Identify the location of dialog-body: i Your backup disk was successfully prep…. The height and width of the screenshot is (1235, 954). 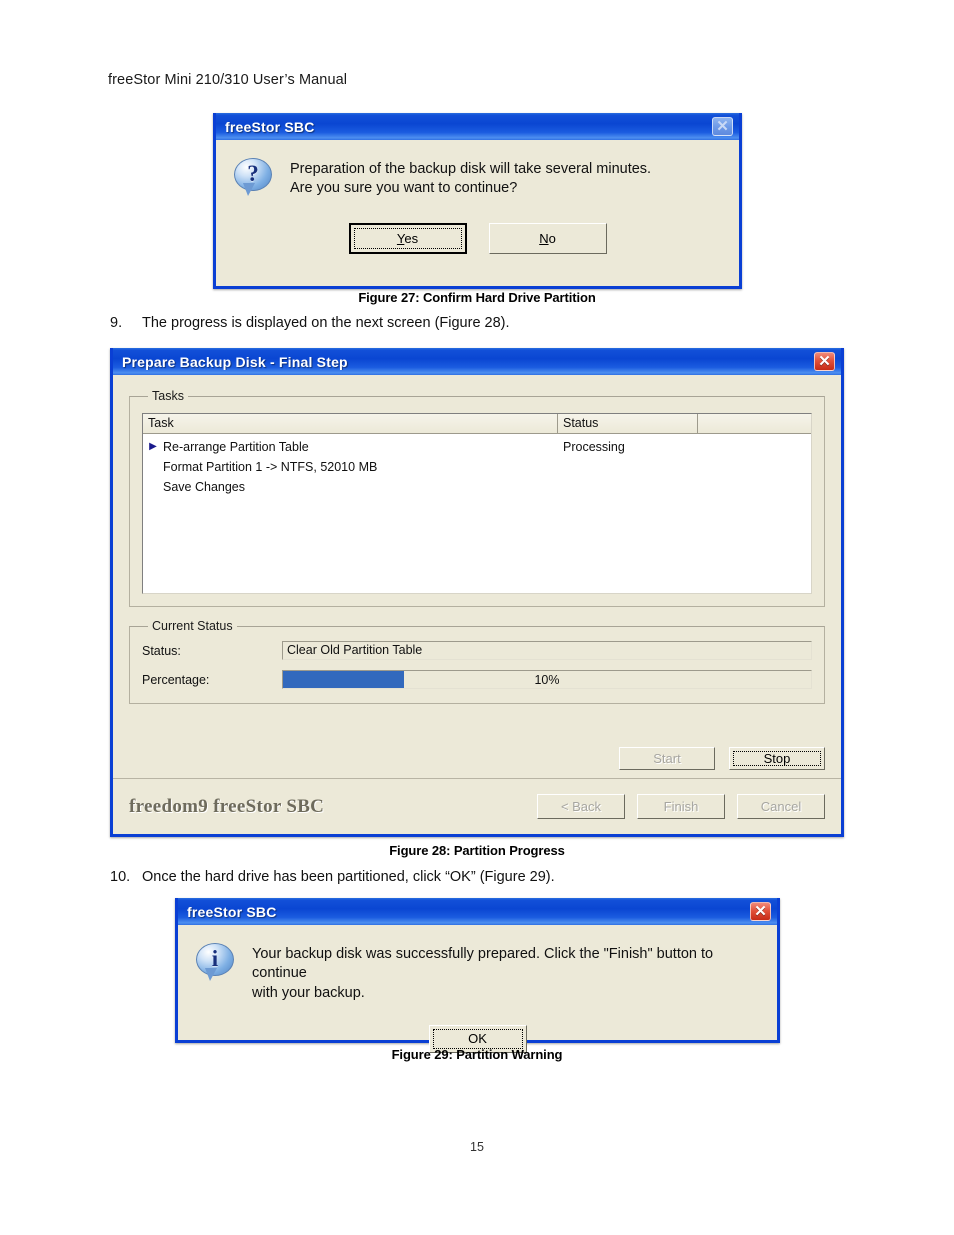
(477, 964).